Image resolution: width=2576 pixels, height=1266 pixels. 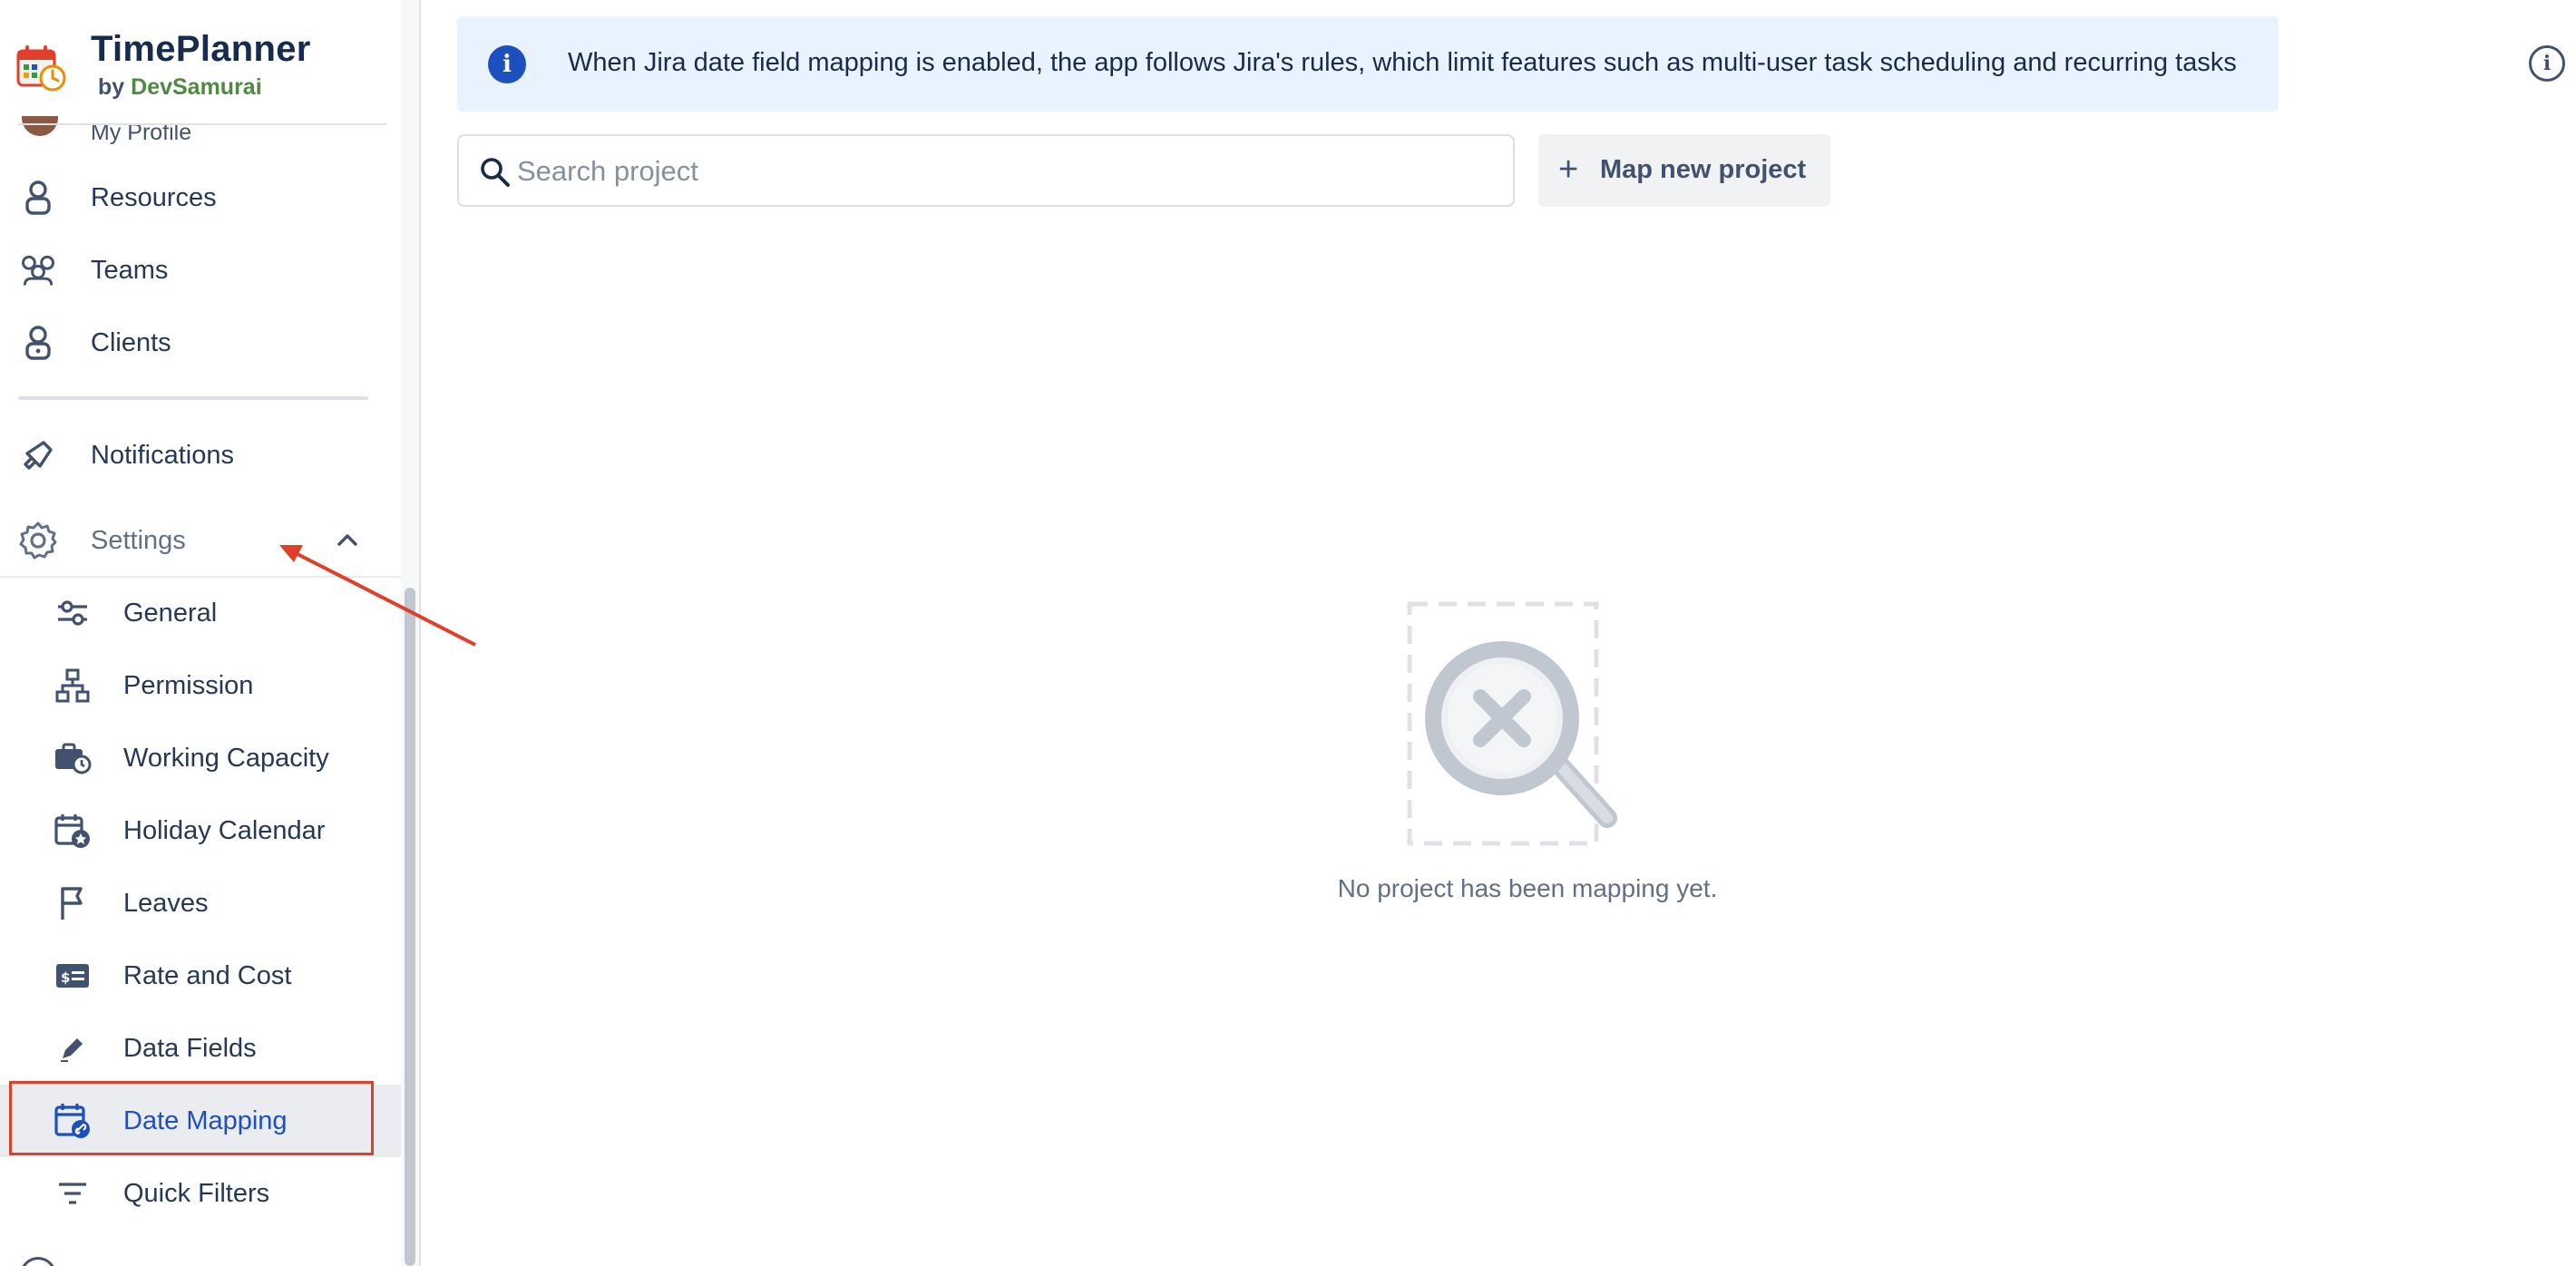 I want to click on calendar-star-icon, so click(x=73, y=831).